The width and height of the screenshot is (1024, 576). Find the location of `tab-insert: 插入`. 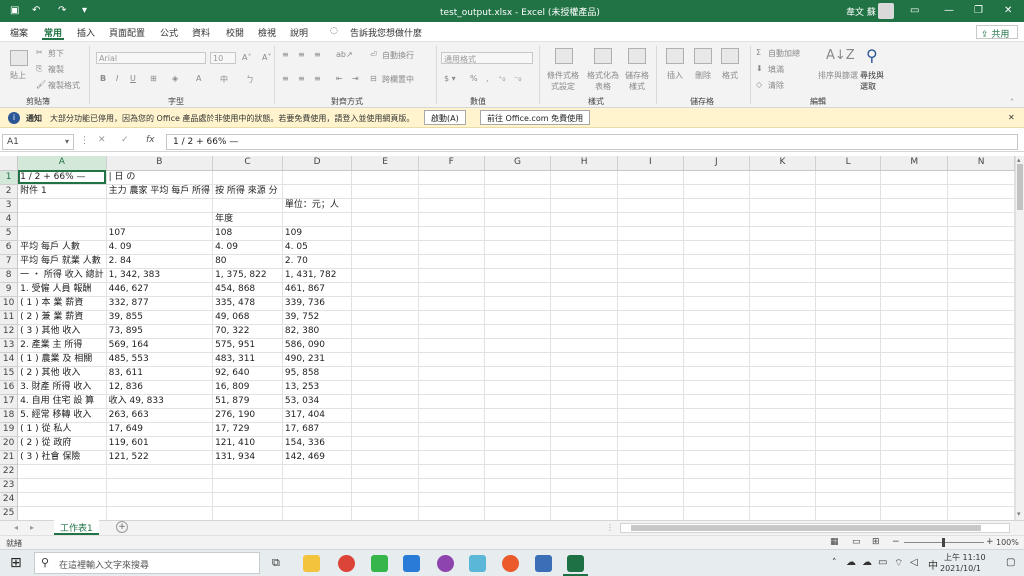

tab-insert: 插入 is located at coordinates (86, 32).